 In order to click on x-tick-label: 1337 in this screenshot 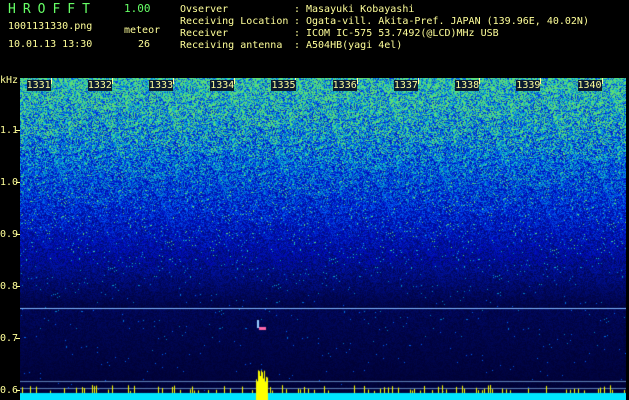, I will do `click(405, 85)`.